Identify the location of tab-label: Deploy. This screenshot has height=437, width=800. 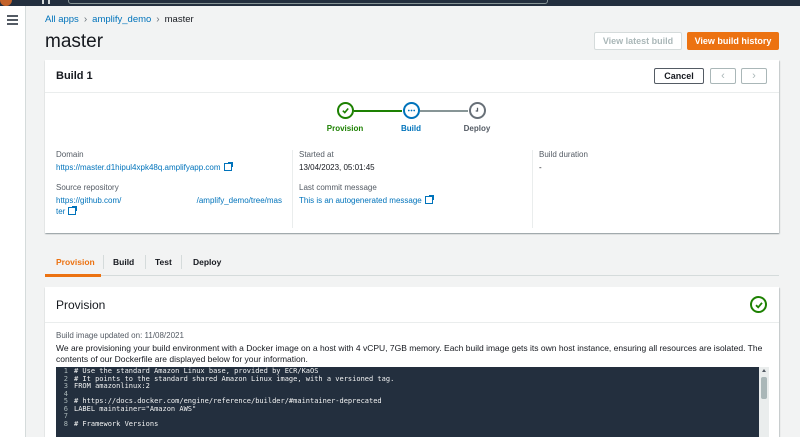
(207, 262).